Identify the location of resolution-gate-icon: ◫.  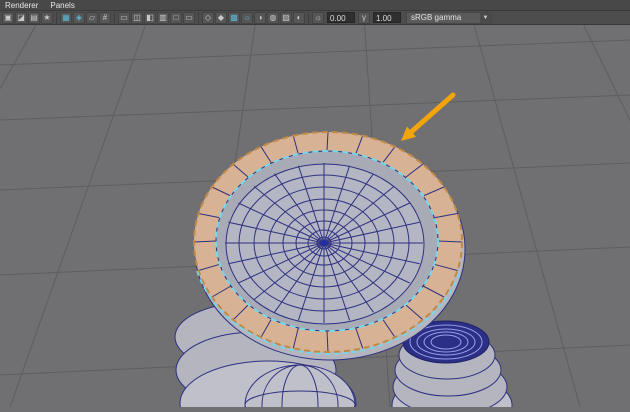
(137, 17).